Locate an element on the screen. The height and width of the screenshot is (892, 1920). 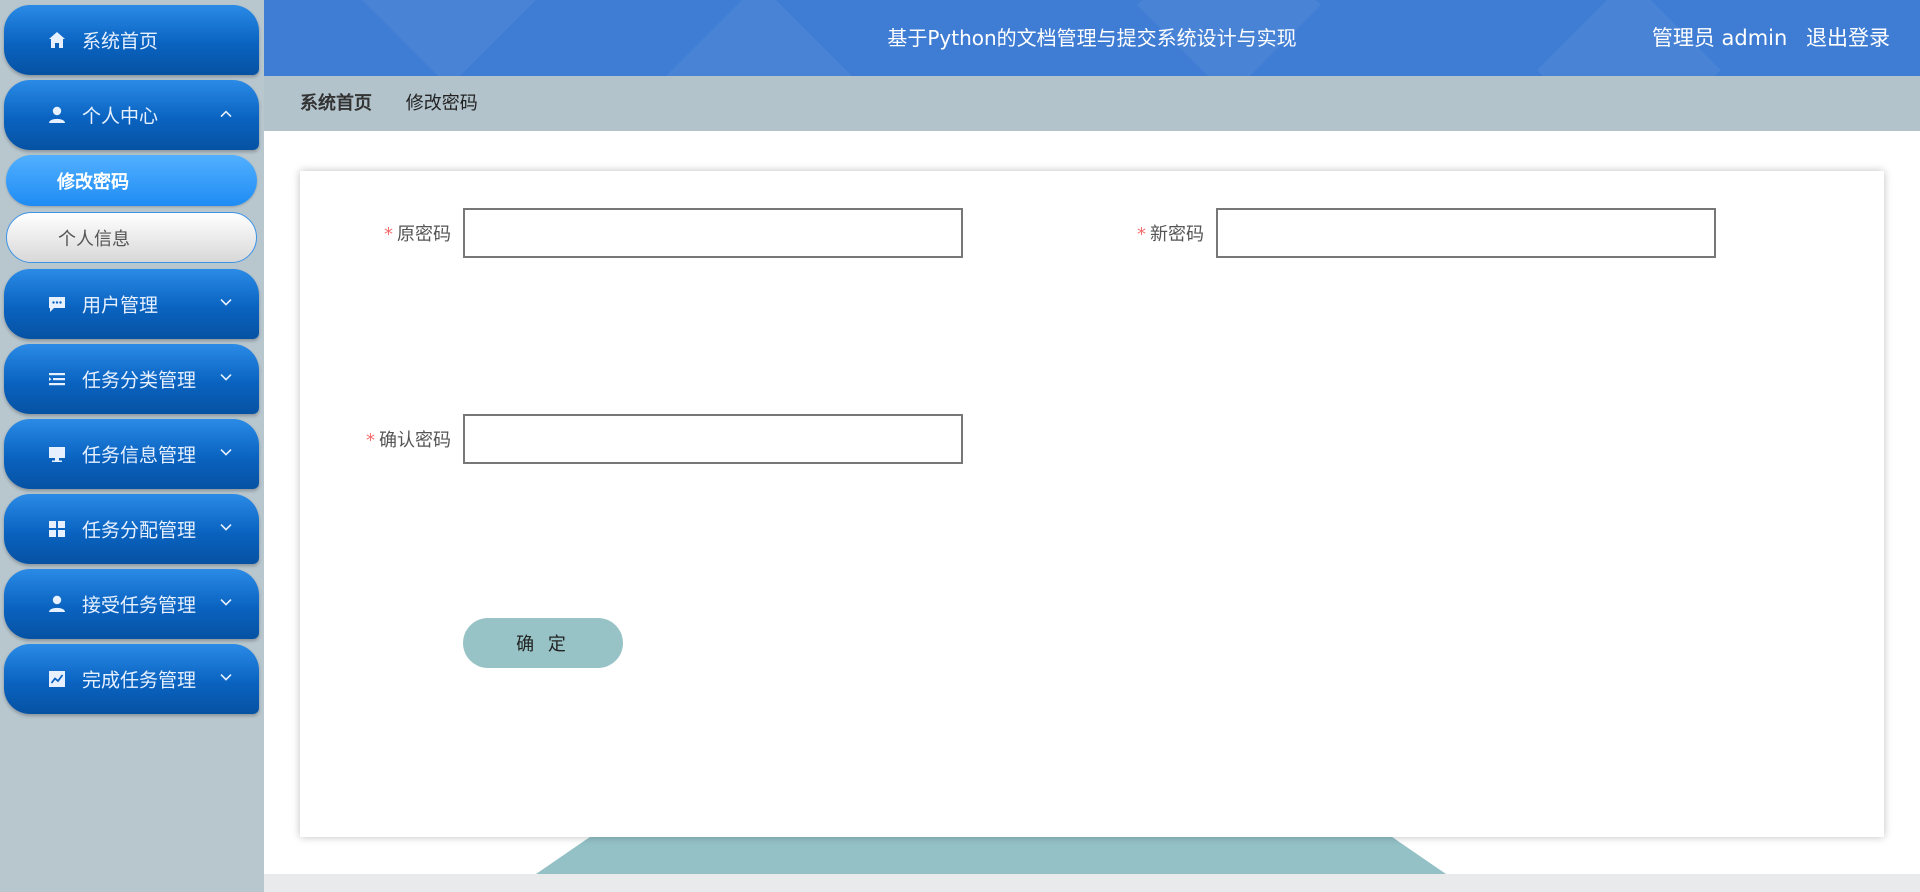
confirm-password-input is located at coordinates (713, 439).